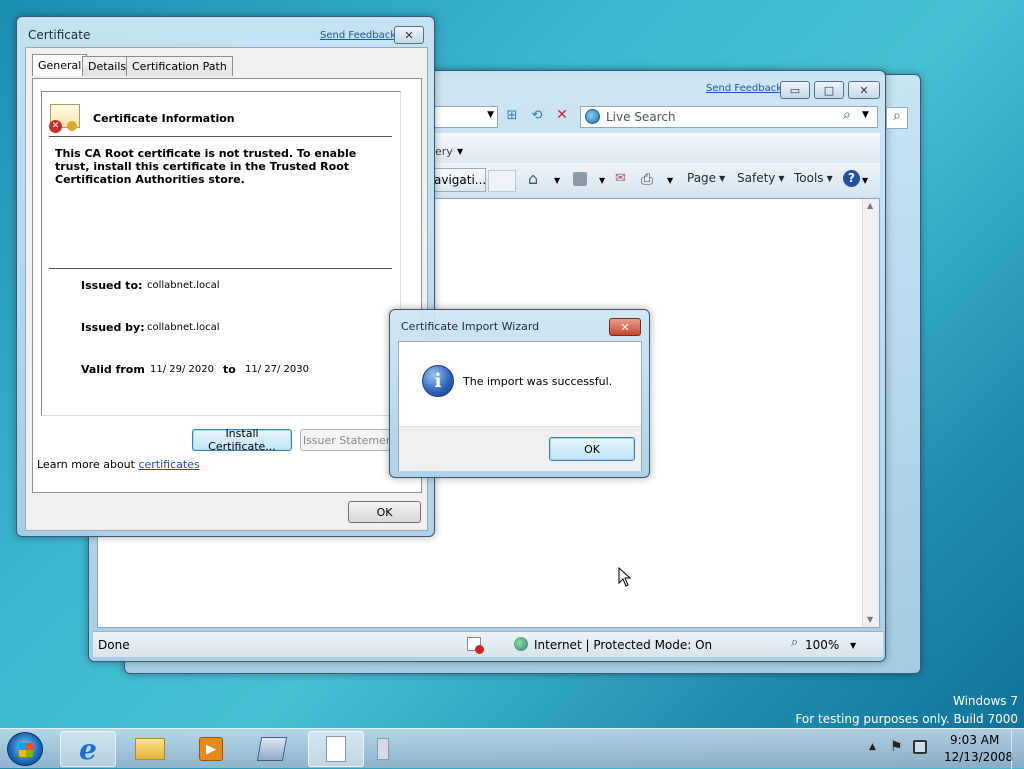 The image size is (1024, 769). Describe the element at coordinates (113, 369) in the screenshot. I see `valid-from-label: Valid from` at that location.